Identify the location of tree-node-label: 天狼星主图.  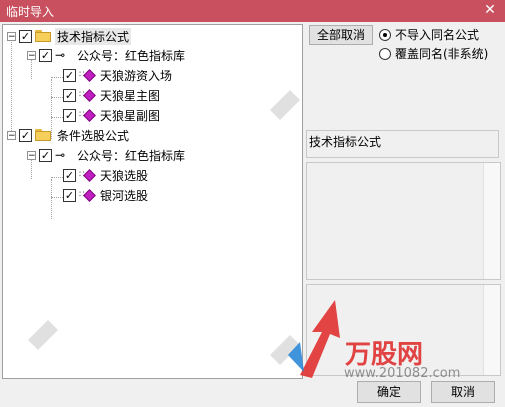
(130, 95).